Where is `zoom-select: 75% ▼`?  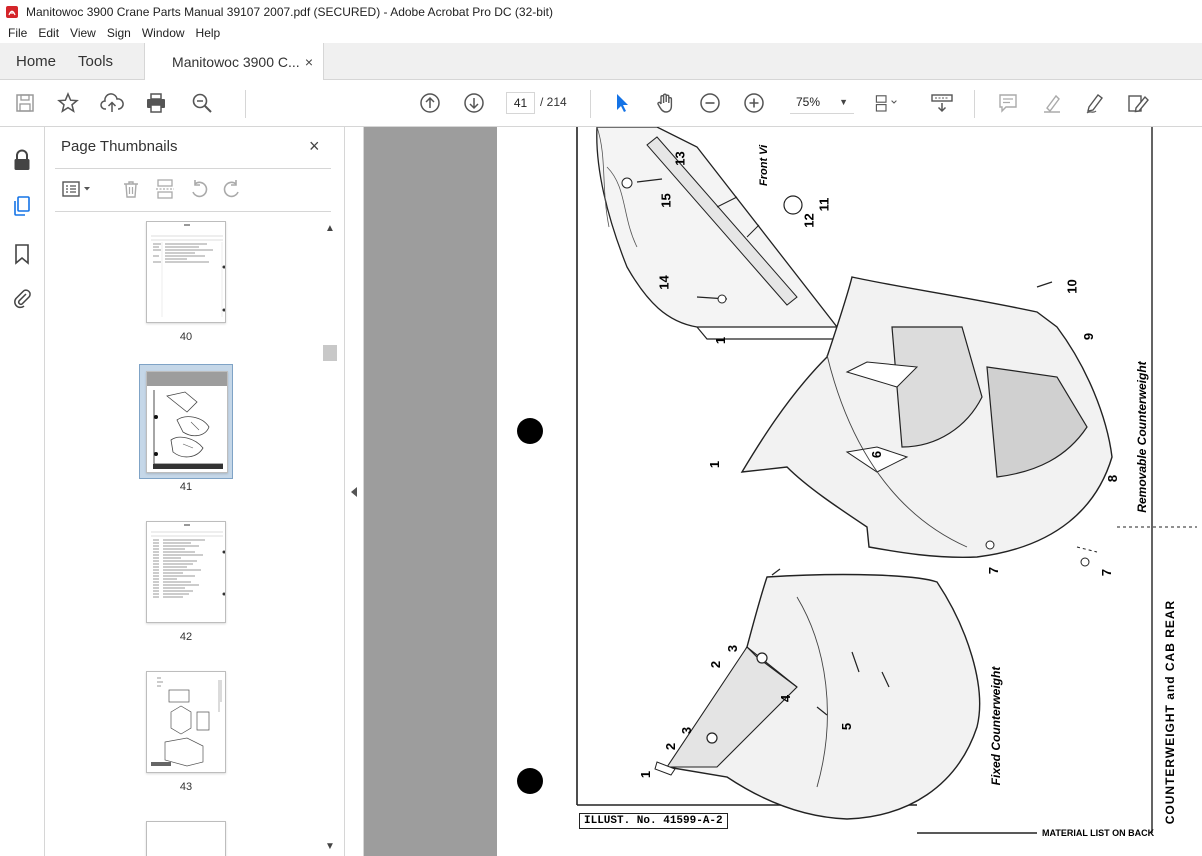
zoom-select: 75% ▼ is located at coordinates (822, 103).